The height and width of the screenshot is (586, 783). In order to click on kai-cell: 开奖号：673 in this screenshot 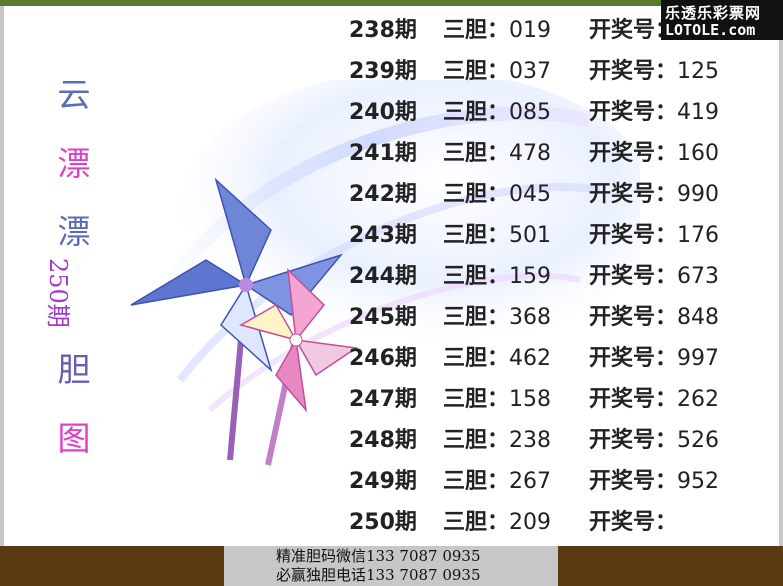, I will do `click(654, 274)`.